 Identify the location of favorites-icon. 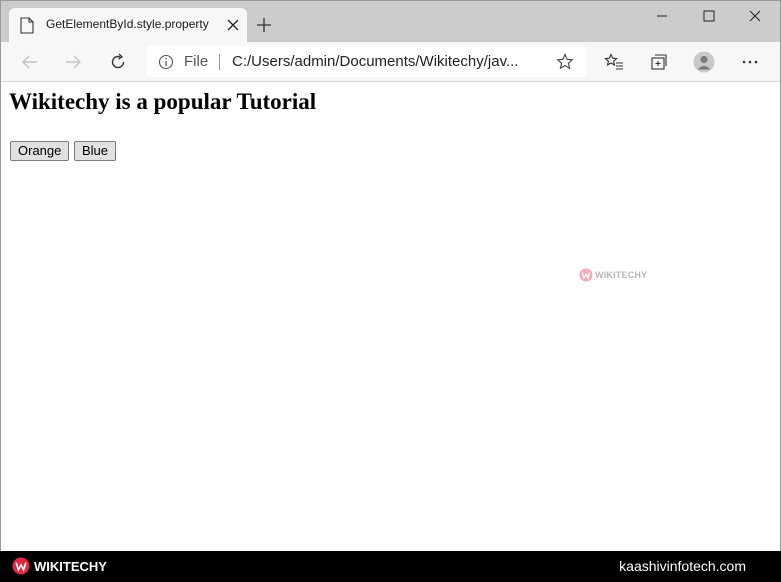
(613, 61).